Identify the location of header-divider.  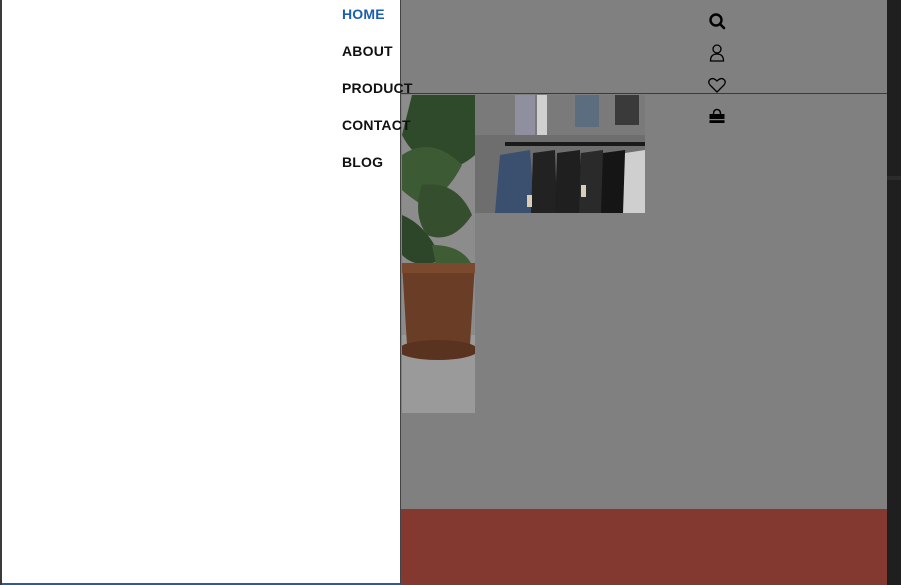
(643, 93).